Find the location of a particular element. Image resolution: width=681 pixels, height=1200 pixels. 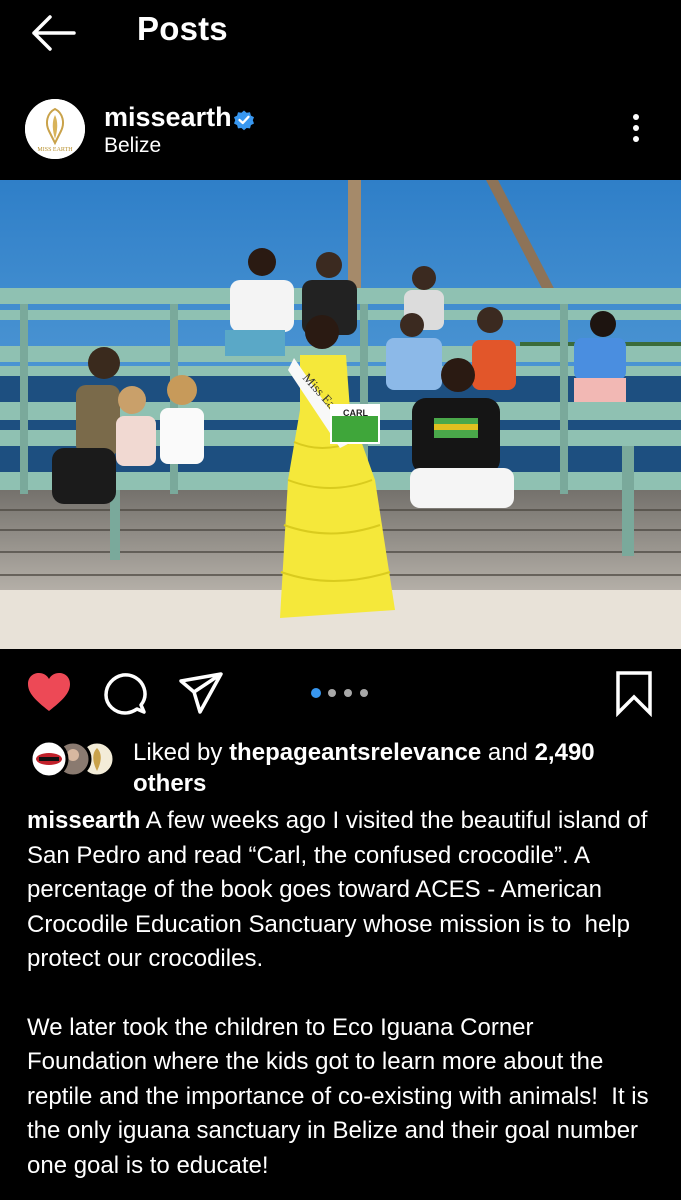

comment-icon is located at coordinates (125, 693).